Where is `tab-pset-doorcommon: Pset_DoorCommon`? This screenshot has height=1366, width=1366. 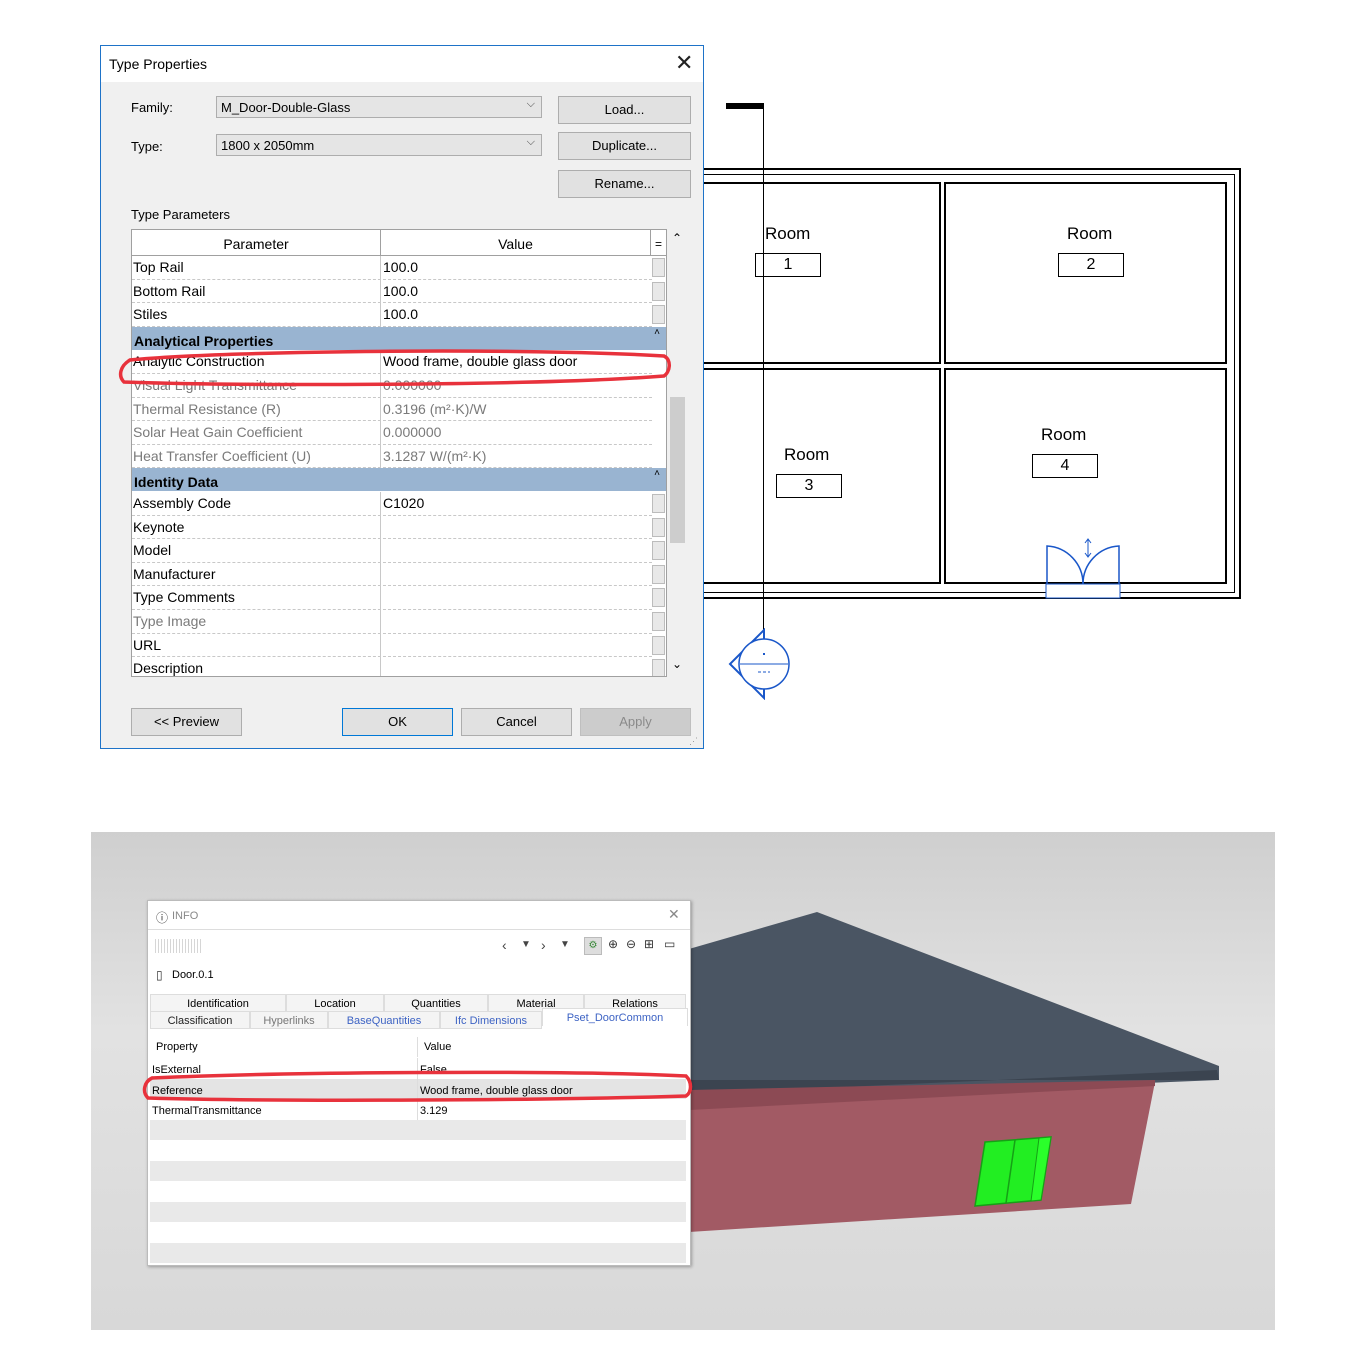 tab-pset-doorcommon: Pset_DoorCommon is located at coordinates (615, 1017).